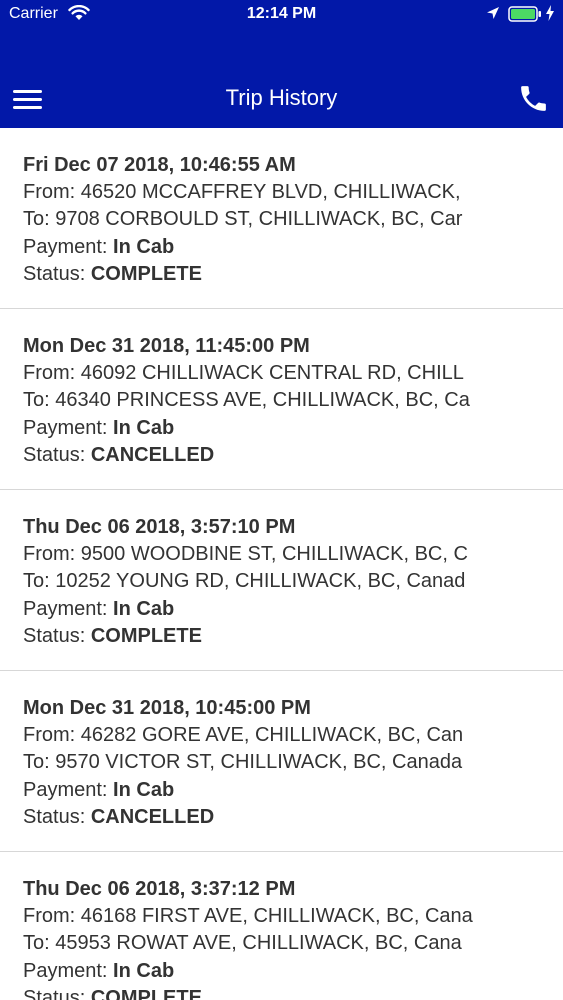 The image size is (563, 1000). I want to click on to-address: 46340 PRINCESS AVE, CHILLIWACK, BC, Ca, so click(262, 400).